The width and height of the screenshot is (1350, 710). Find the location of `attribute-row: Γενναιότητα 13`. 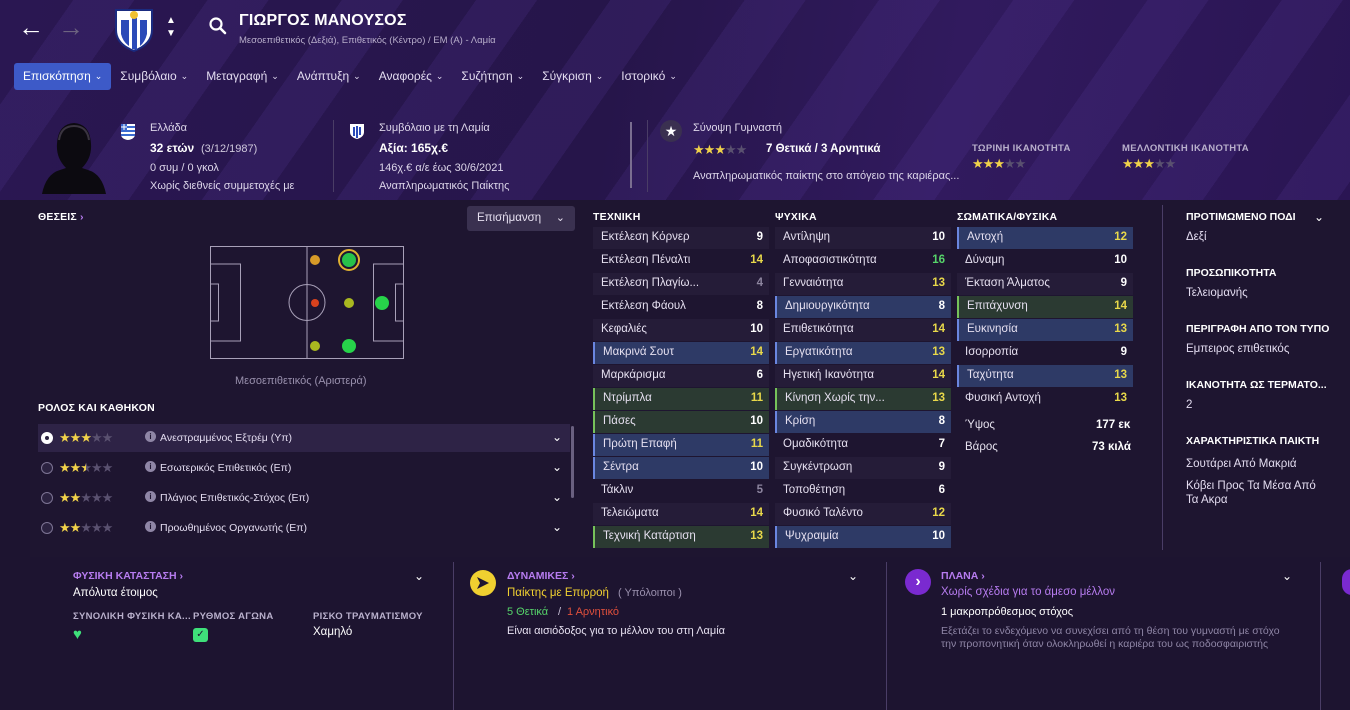

attribute-row: Γενναιότητα 13 is located at coordinates (863, 284).